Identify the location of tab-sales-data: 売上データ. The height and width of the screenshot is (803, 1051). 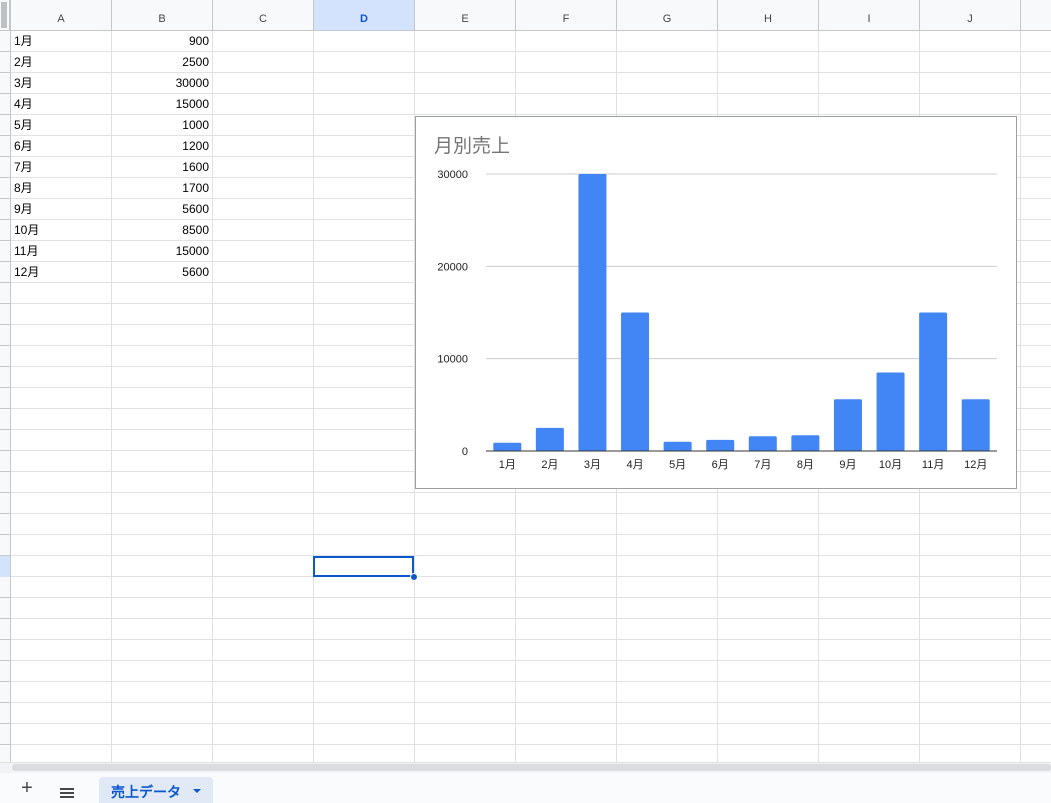
(156, 790).